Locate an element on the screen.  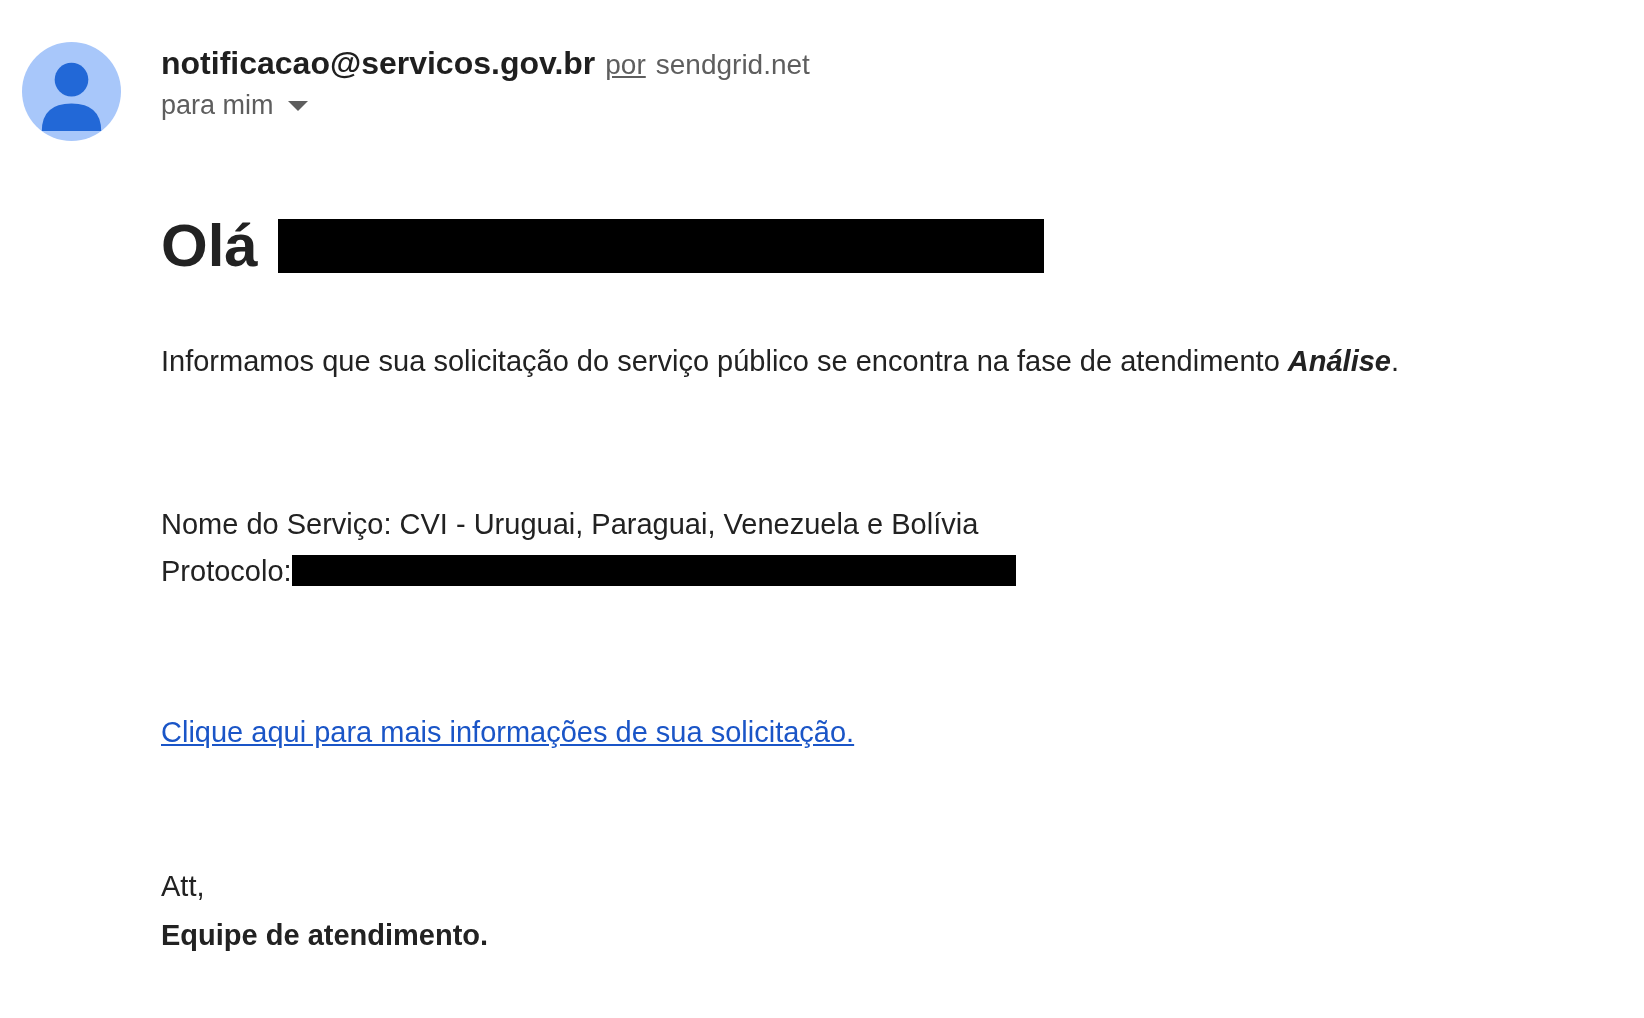
avatar-icon is located at coordinates (71, 91).